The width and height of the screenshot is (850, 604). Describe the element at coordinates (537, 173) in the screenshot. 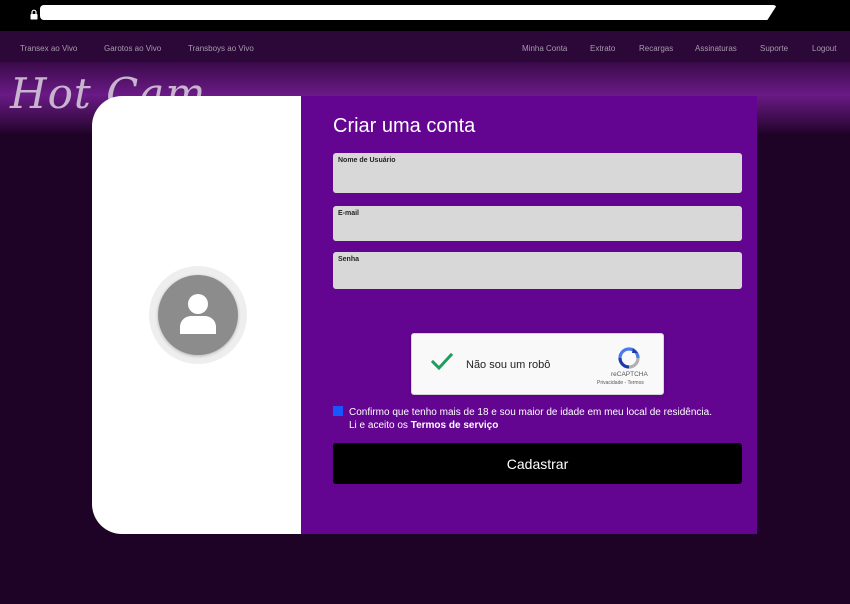

I see `username-field: Nome de Usuário` at that location.